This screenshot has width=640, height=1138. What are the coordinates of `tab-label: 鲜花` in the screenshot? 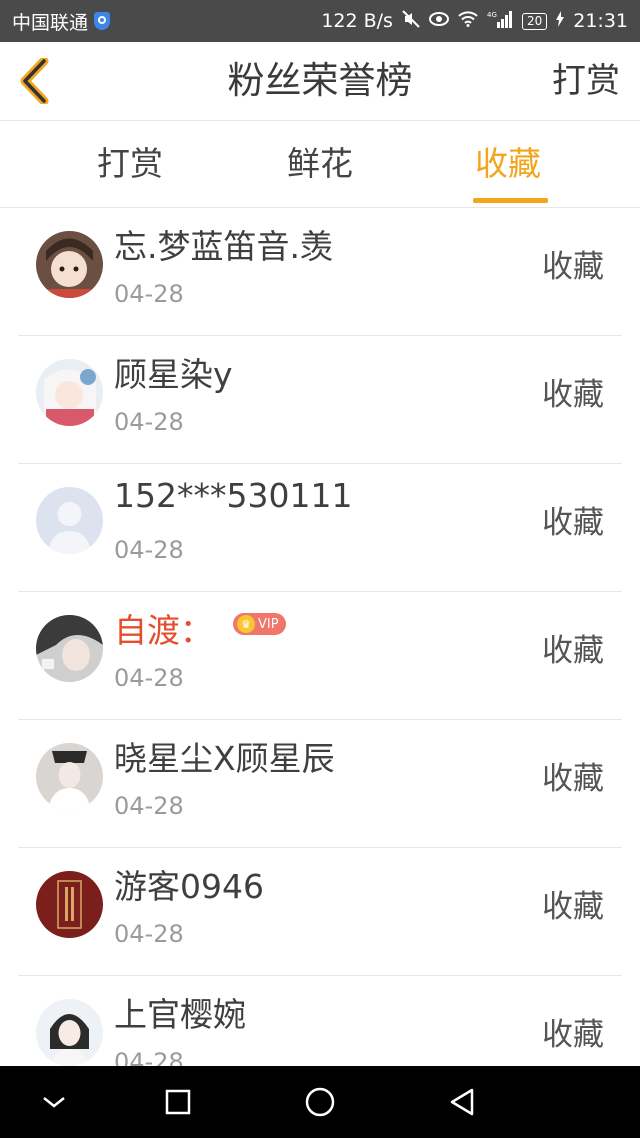 It's located at (320, 163).